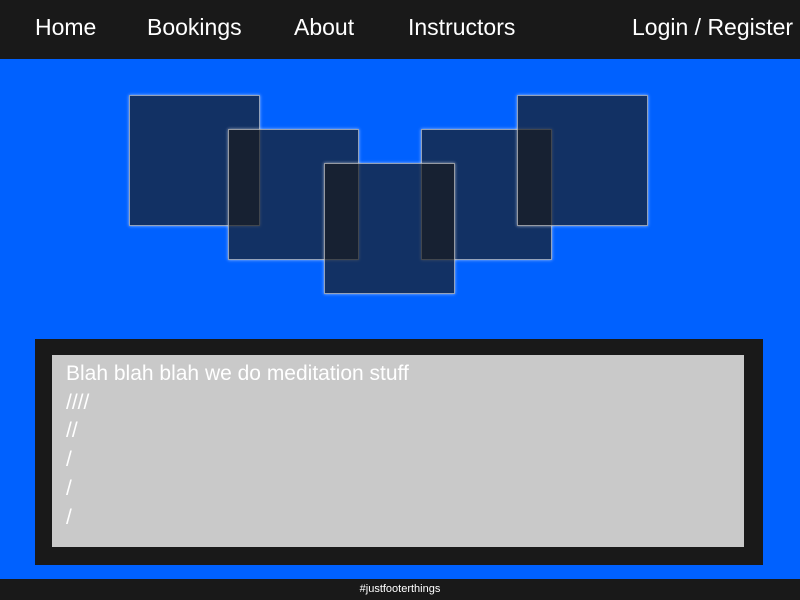 Image resolution: width=800 pixels, height=600 pixels. Describe the element at coordinates (72, 431) in the screenshot. I see `content-text-line: //` at that location.